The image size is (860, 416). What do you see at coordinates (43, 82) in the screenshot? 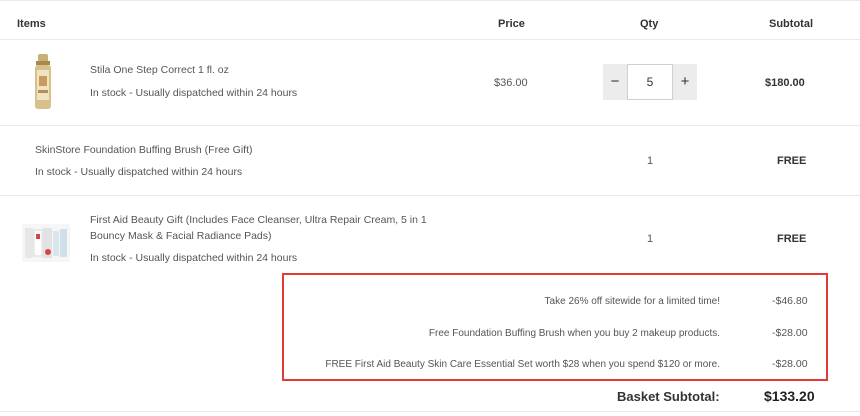
I see `stila-product-image` at bounding box center [43, 82].